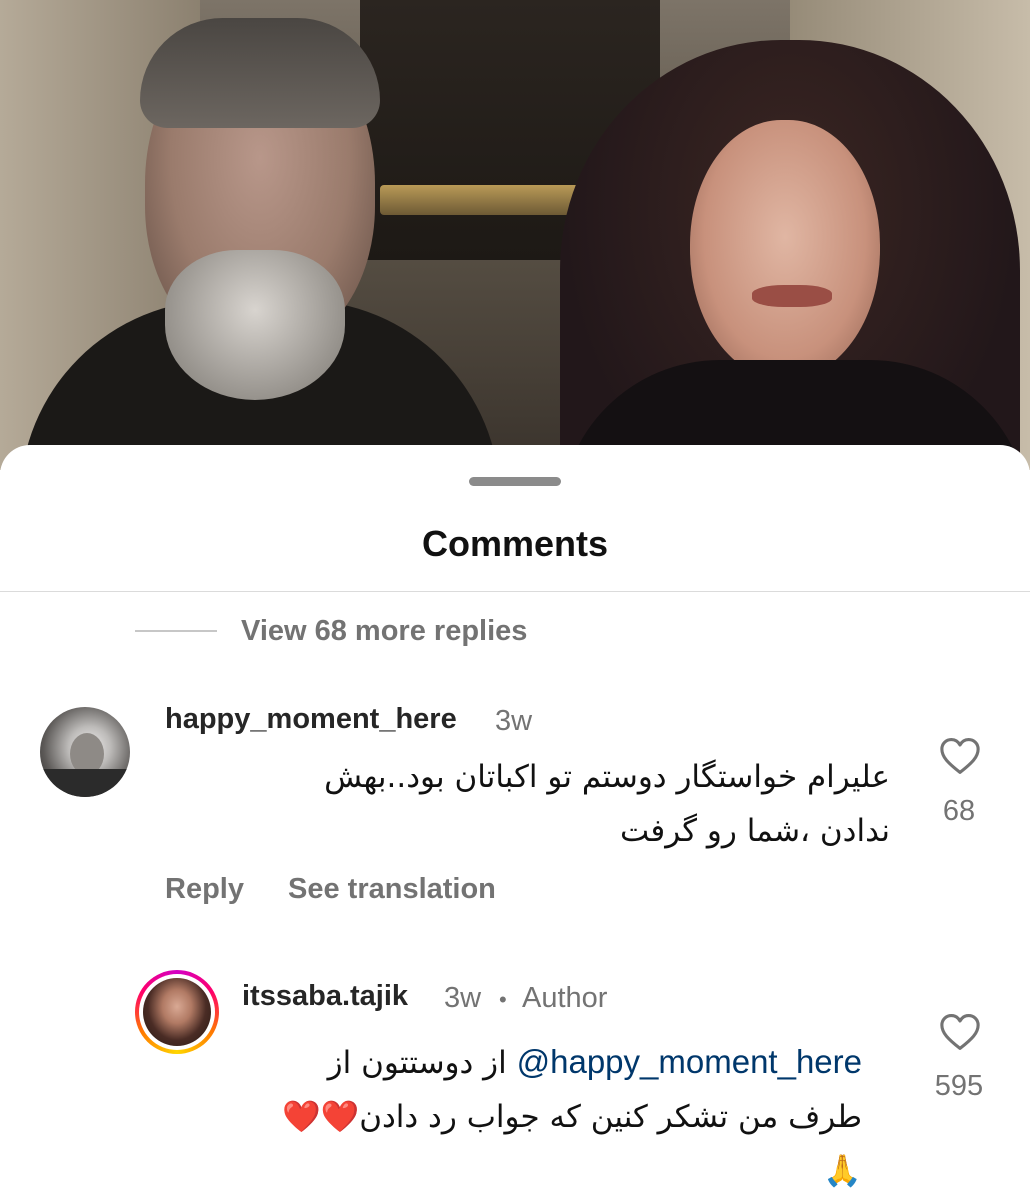  What do you see at coordinates (176, 631) in the screenshot?
I see `replies-line` at bounding box center [176, 631].